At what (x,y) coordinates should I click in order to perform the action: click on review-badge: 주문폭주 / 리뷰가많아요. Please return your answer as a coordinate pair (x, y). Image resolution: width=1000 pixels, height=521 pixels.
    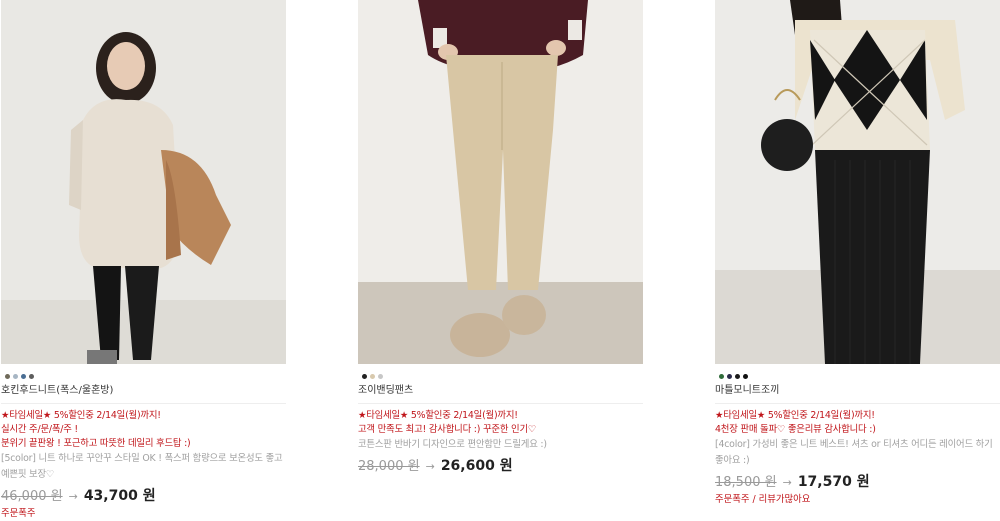
    Looking at the image, I should click on (763, 499).